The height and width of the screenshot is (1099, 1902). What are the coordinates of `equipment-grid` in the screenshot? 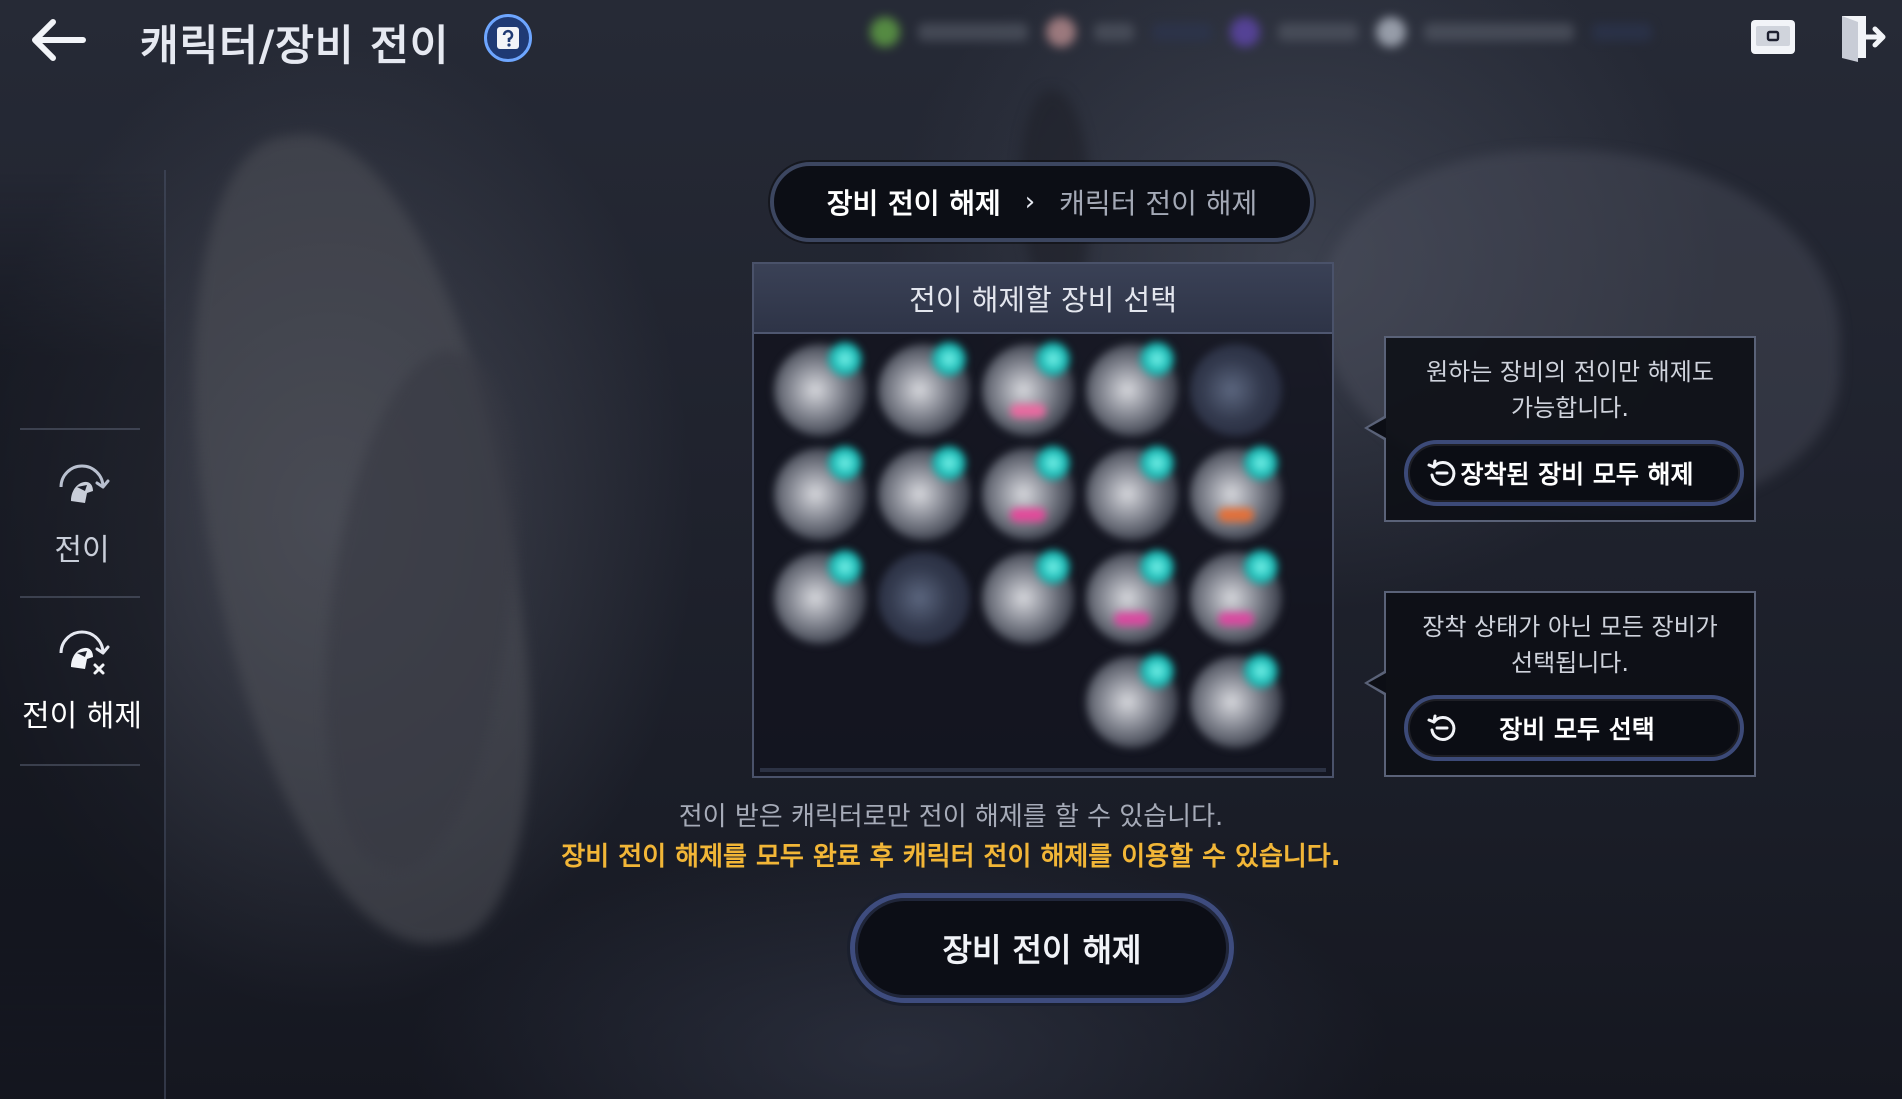 It's located at (1044, 553).